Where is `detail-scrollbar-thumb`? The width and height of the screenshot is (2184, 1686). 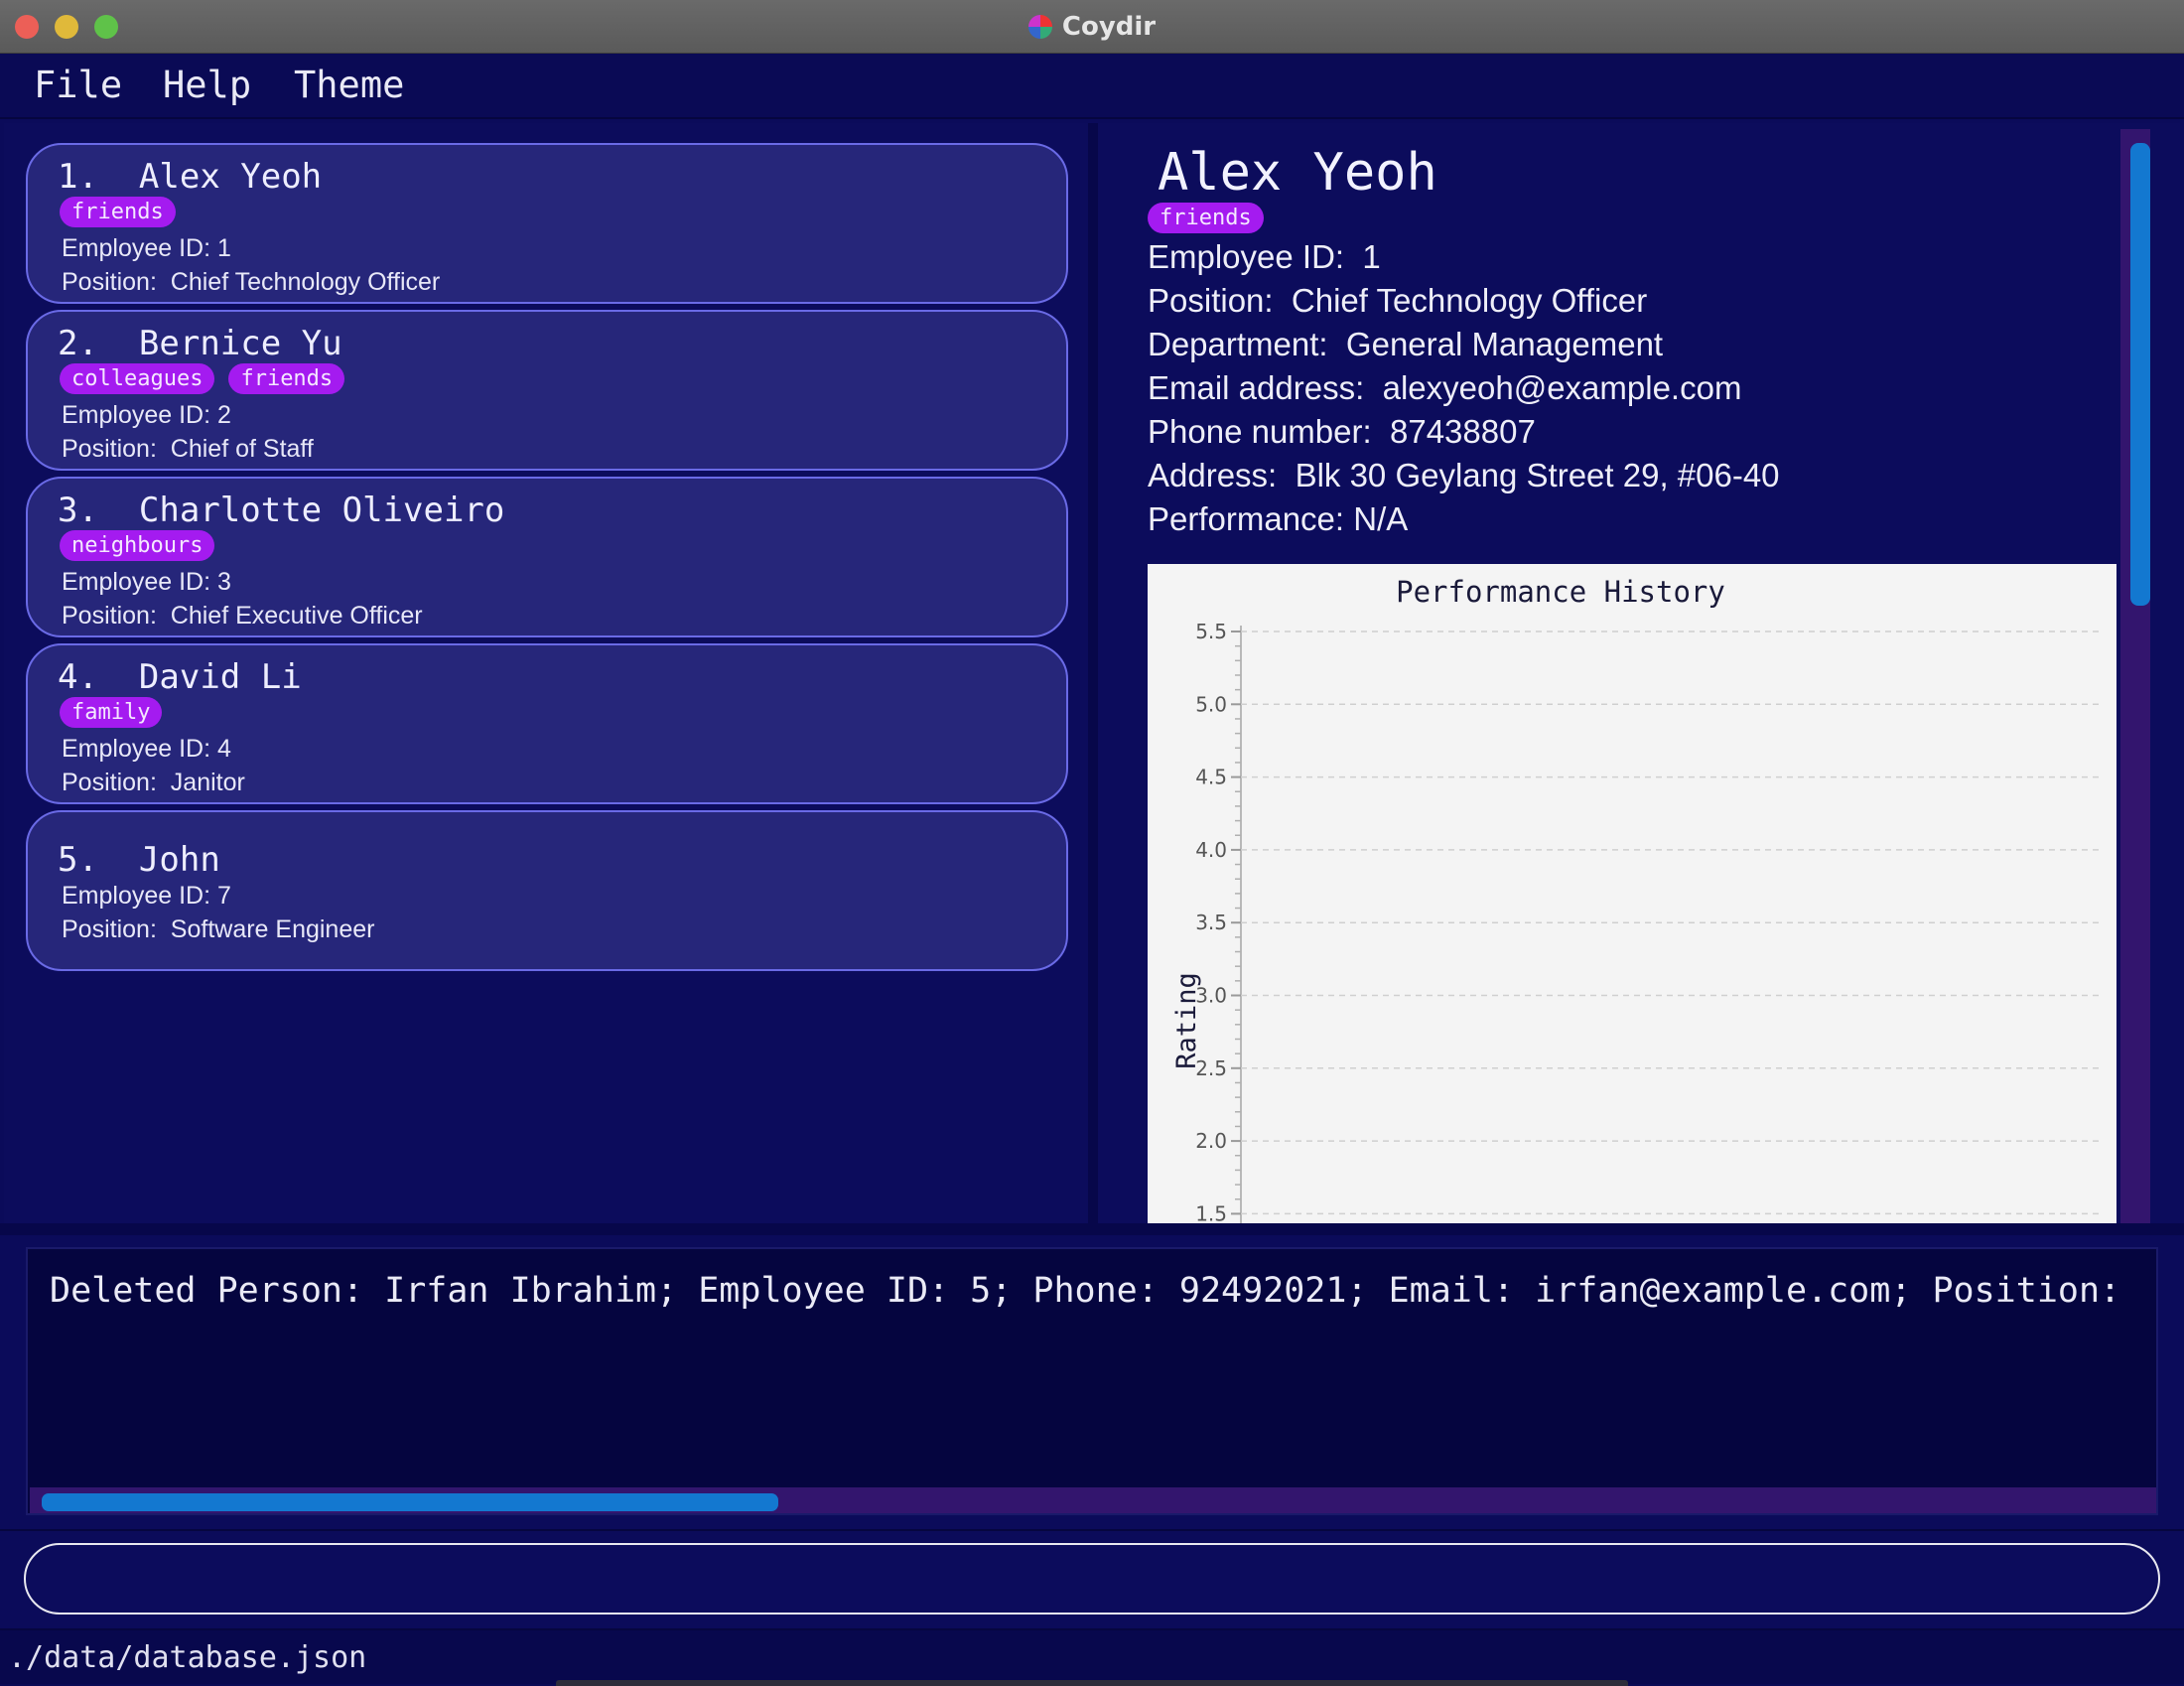
detail-scrollbar-thumb is located at coordinates (2140, 374).